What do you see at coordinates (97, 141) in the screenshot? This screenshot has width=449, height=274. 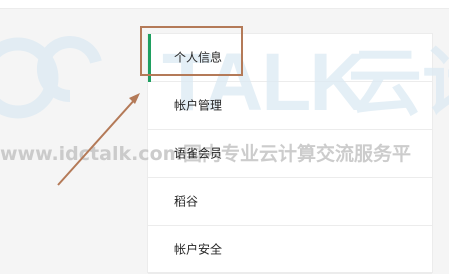 I see `annotation-arrow` at bounding box center [97, 141].